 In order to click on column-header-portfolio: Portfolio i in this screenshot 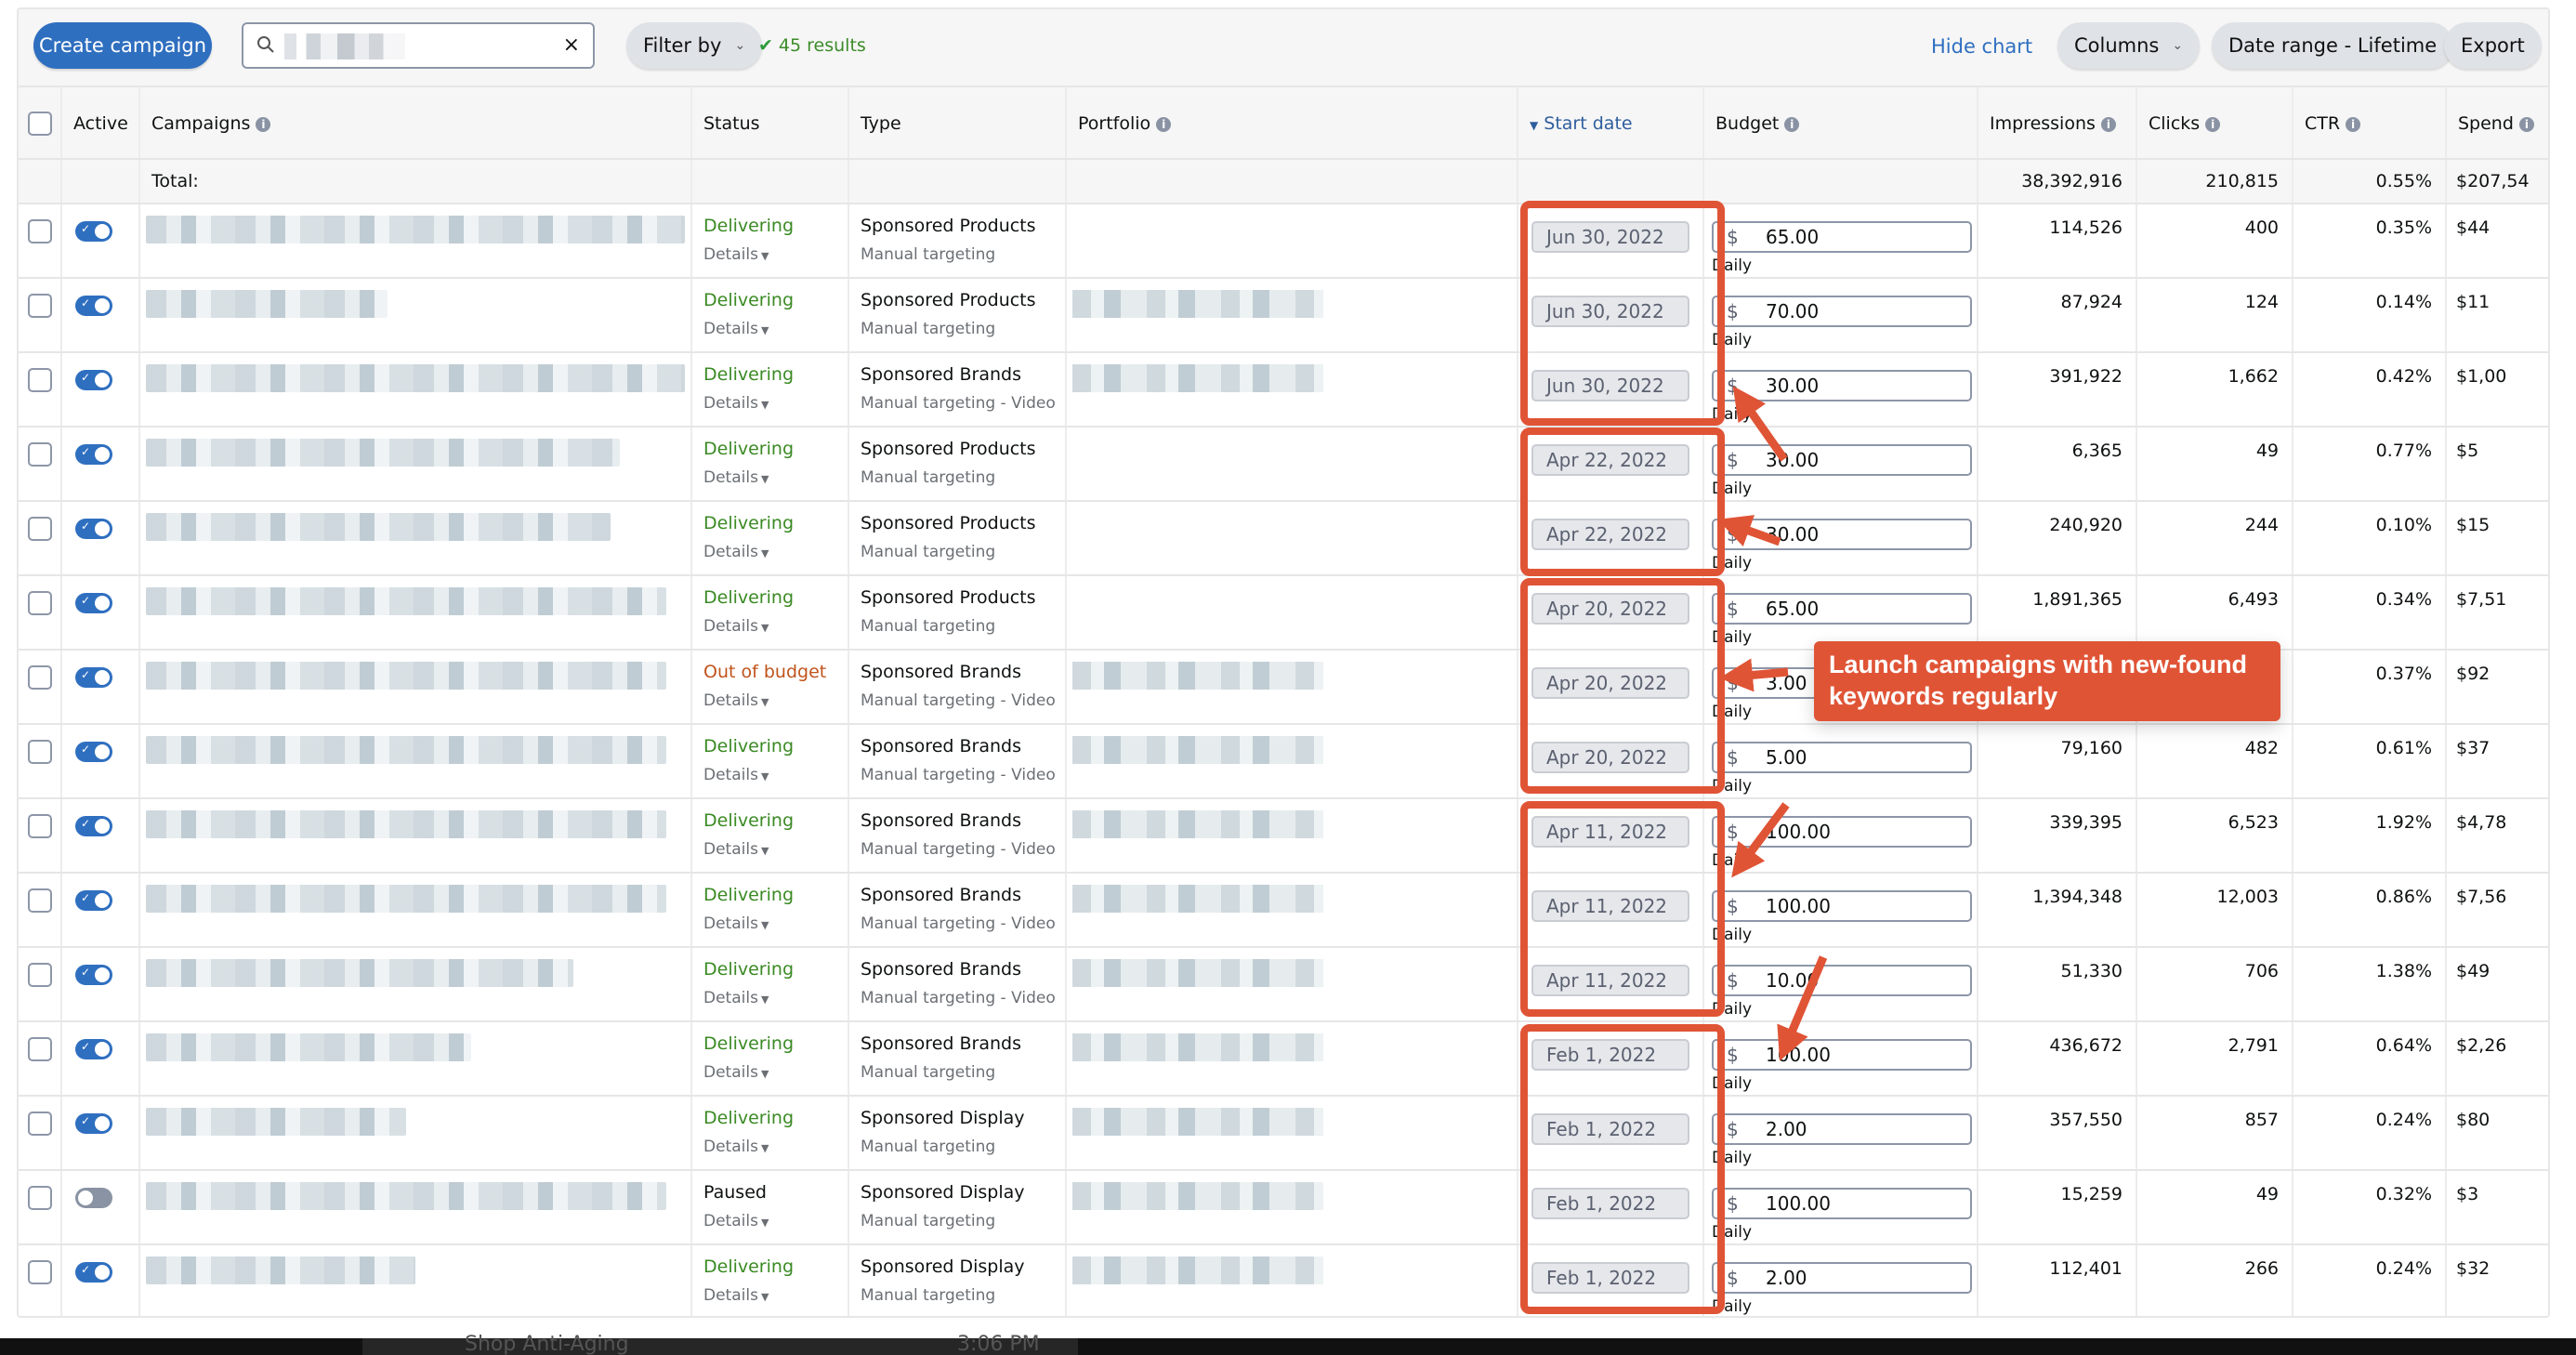, I will do `click(1125, 124)`.